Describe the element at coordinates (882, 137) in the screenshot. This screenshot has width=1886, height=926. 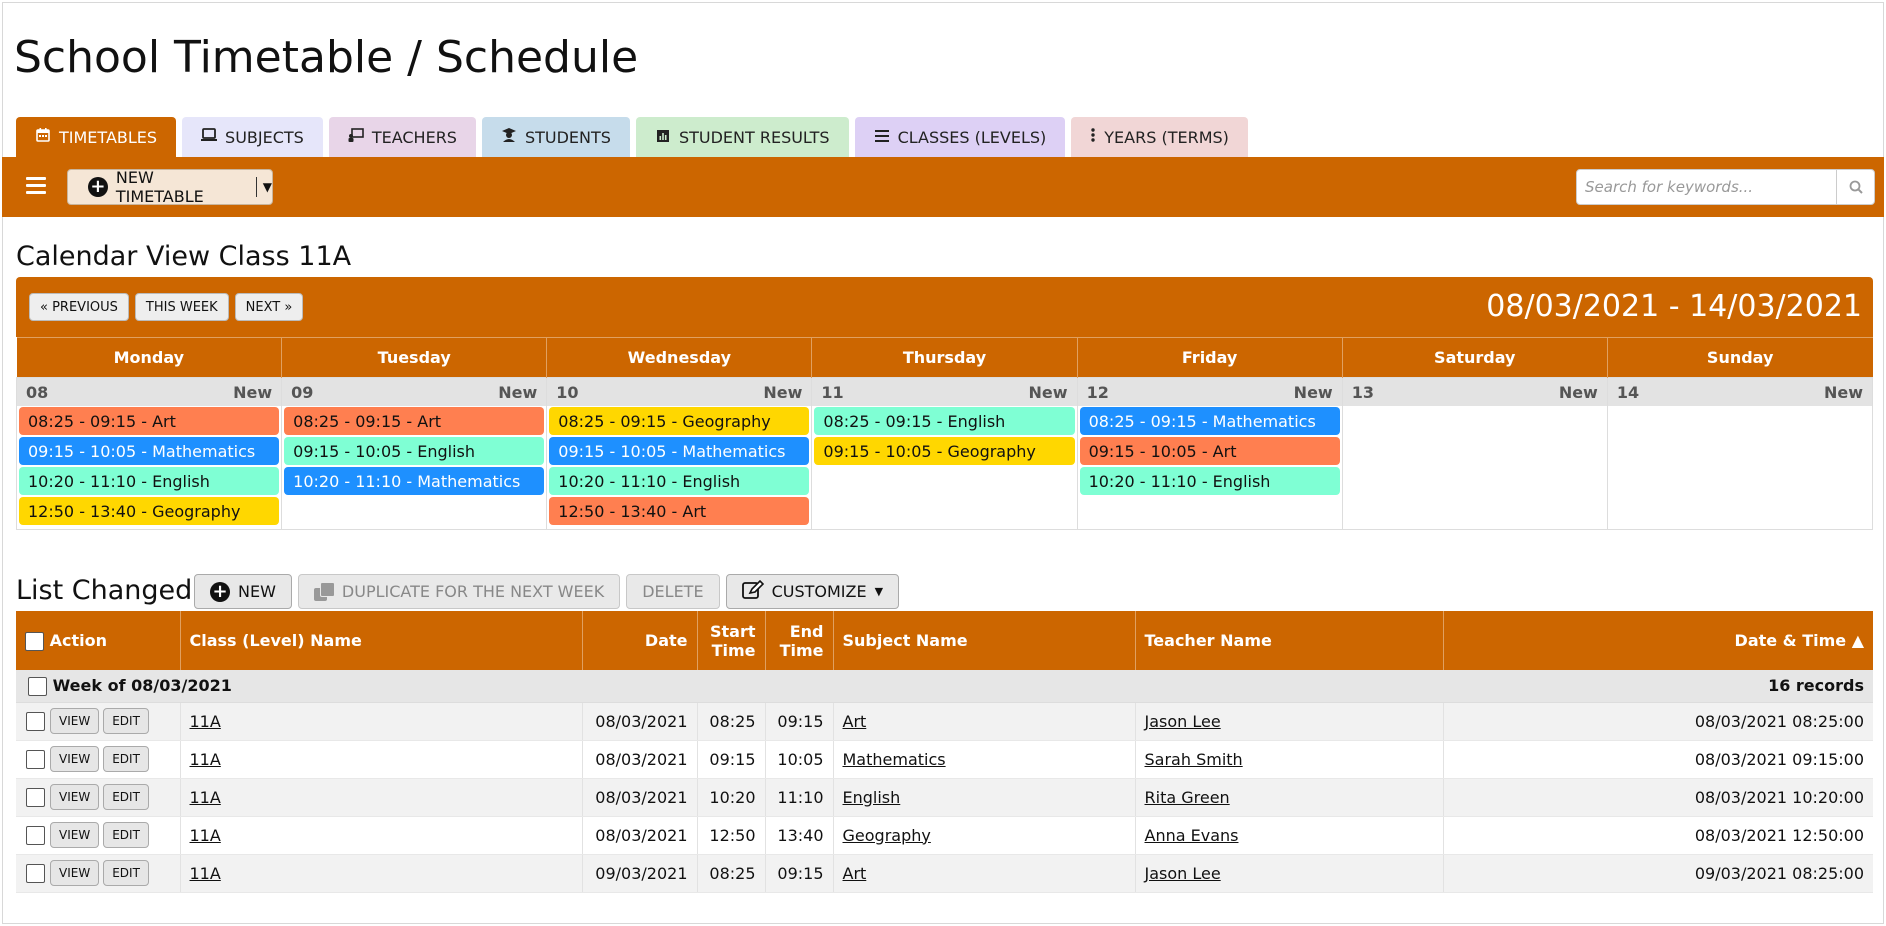
I see `list-icon` at that location.